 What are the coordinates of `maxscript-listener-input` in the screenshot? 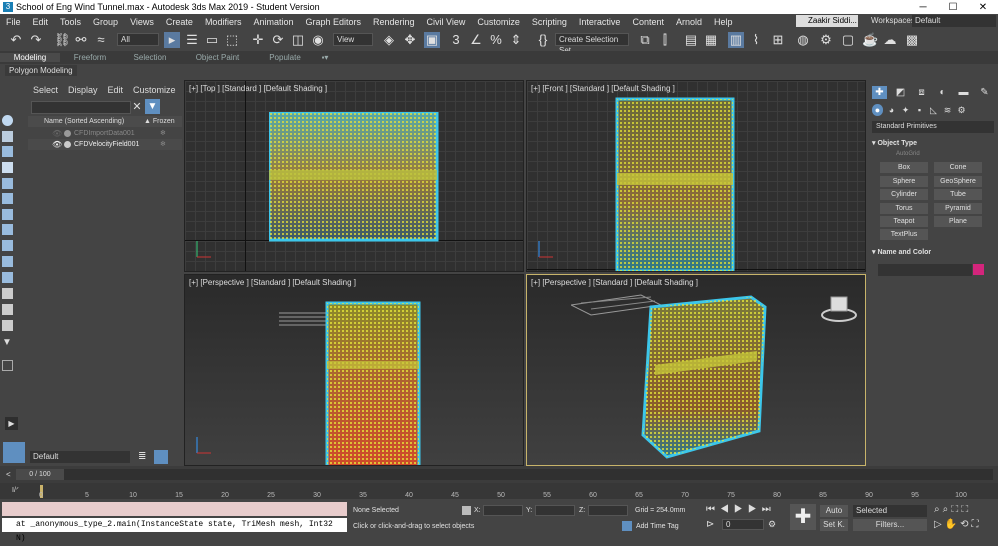 It's located at (174, 509).